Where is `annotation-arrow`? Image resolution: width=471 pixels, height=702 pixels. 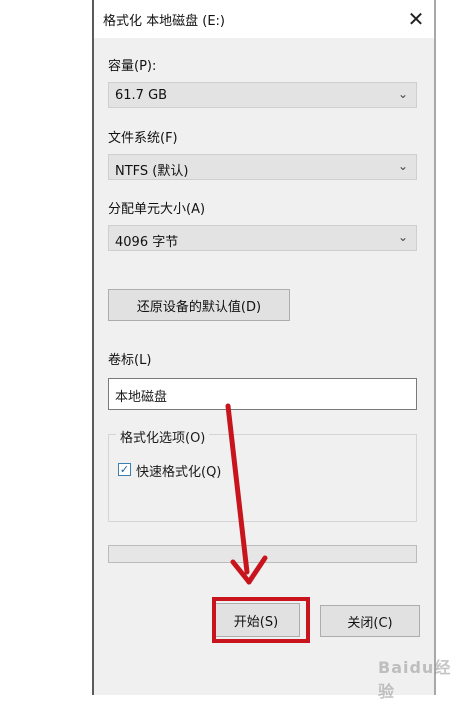 annotation-arrow is located at coordinates (246, 494).